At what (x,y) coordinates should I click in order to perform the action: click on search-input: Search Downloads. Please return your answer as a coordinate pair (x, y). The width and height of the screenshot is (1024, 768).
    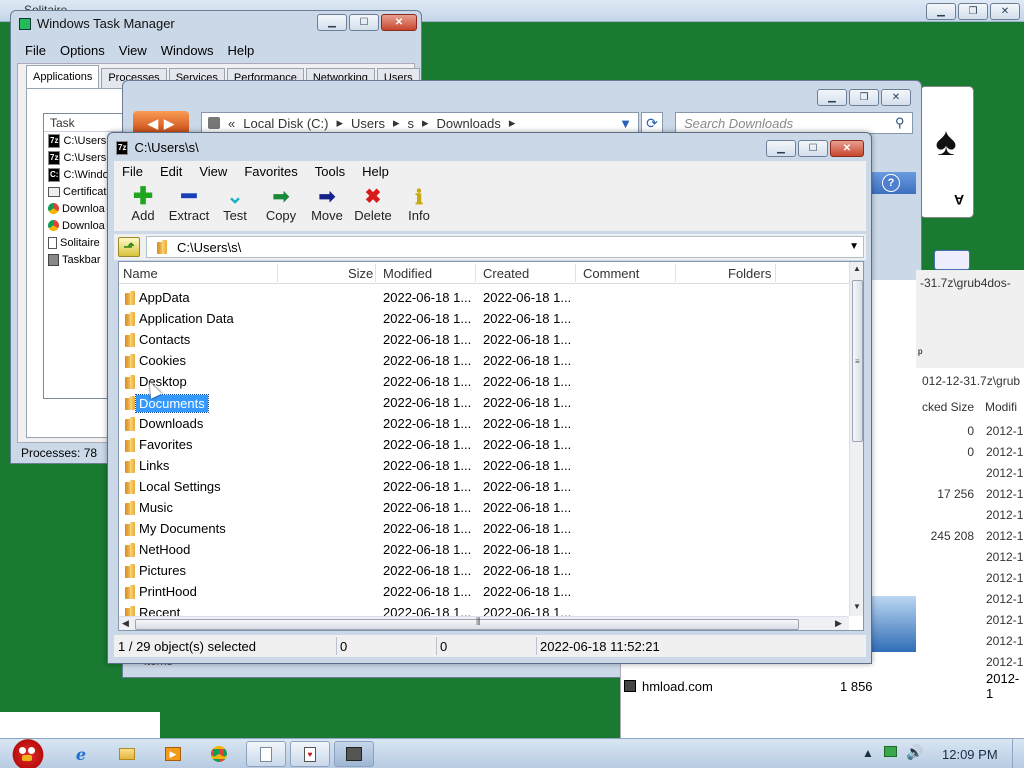
    Looking at the image, I should click on (794, 123).